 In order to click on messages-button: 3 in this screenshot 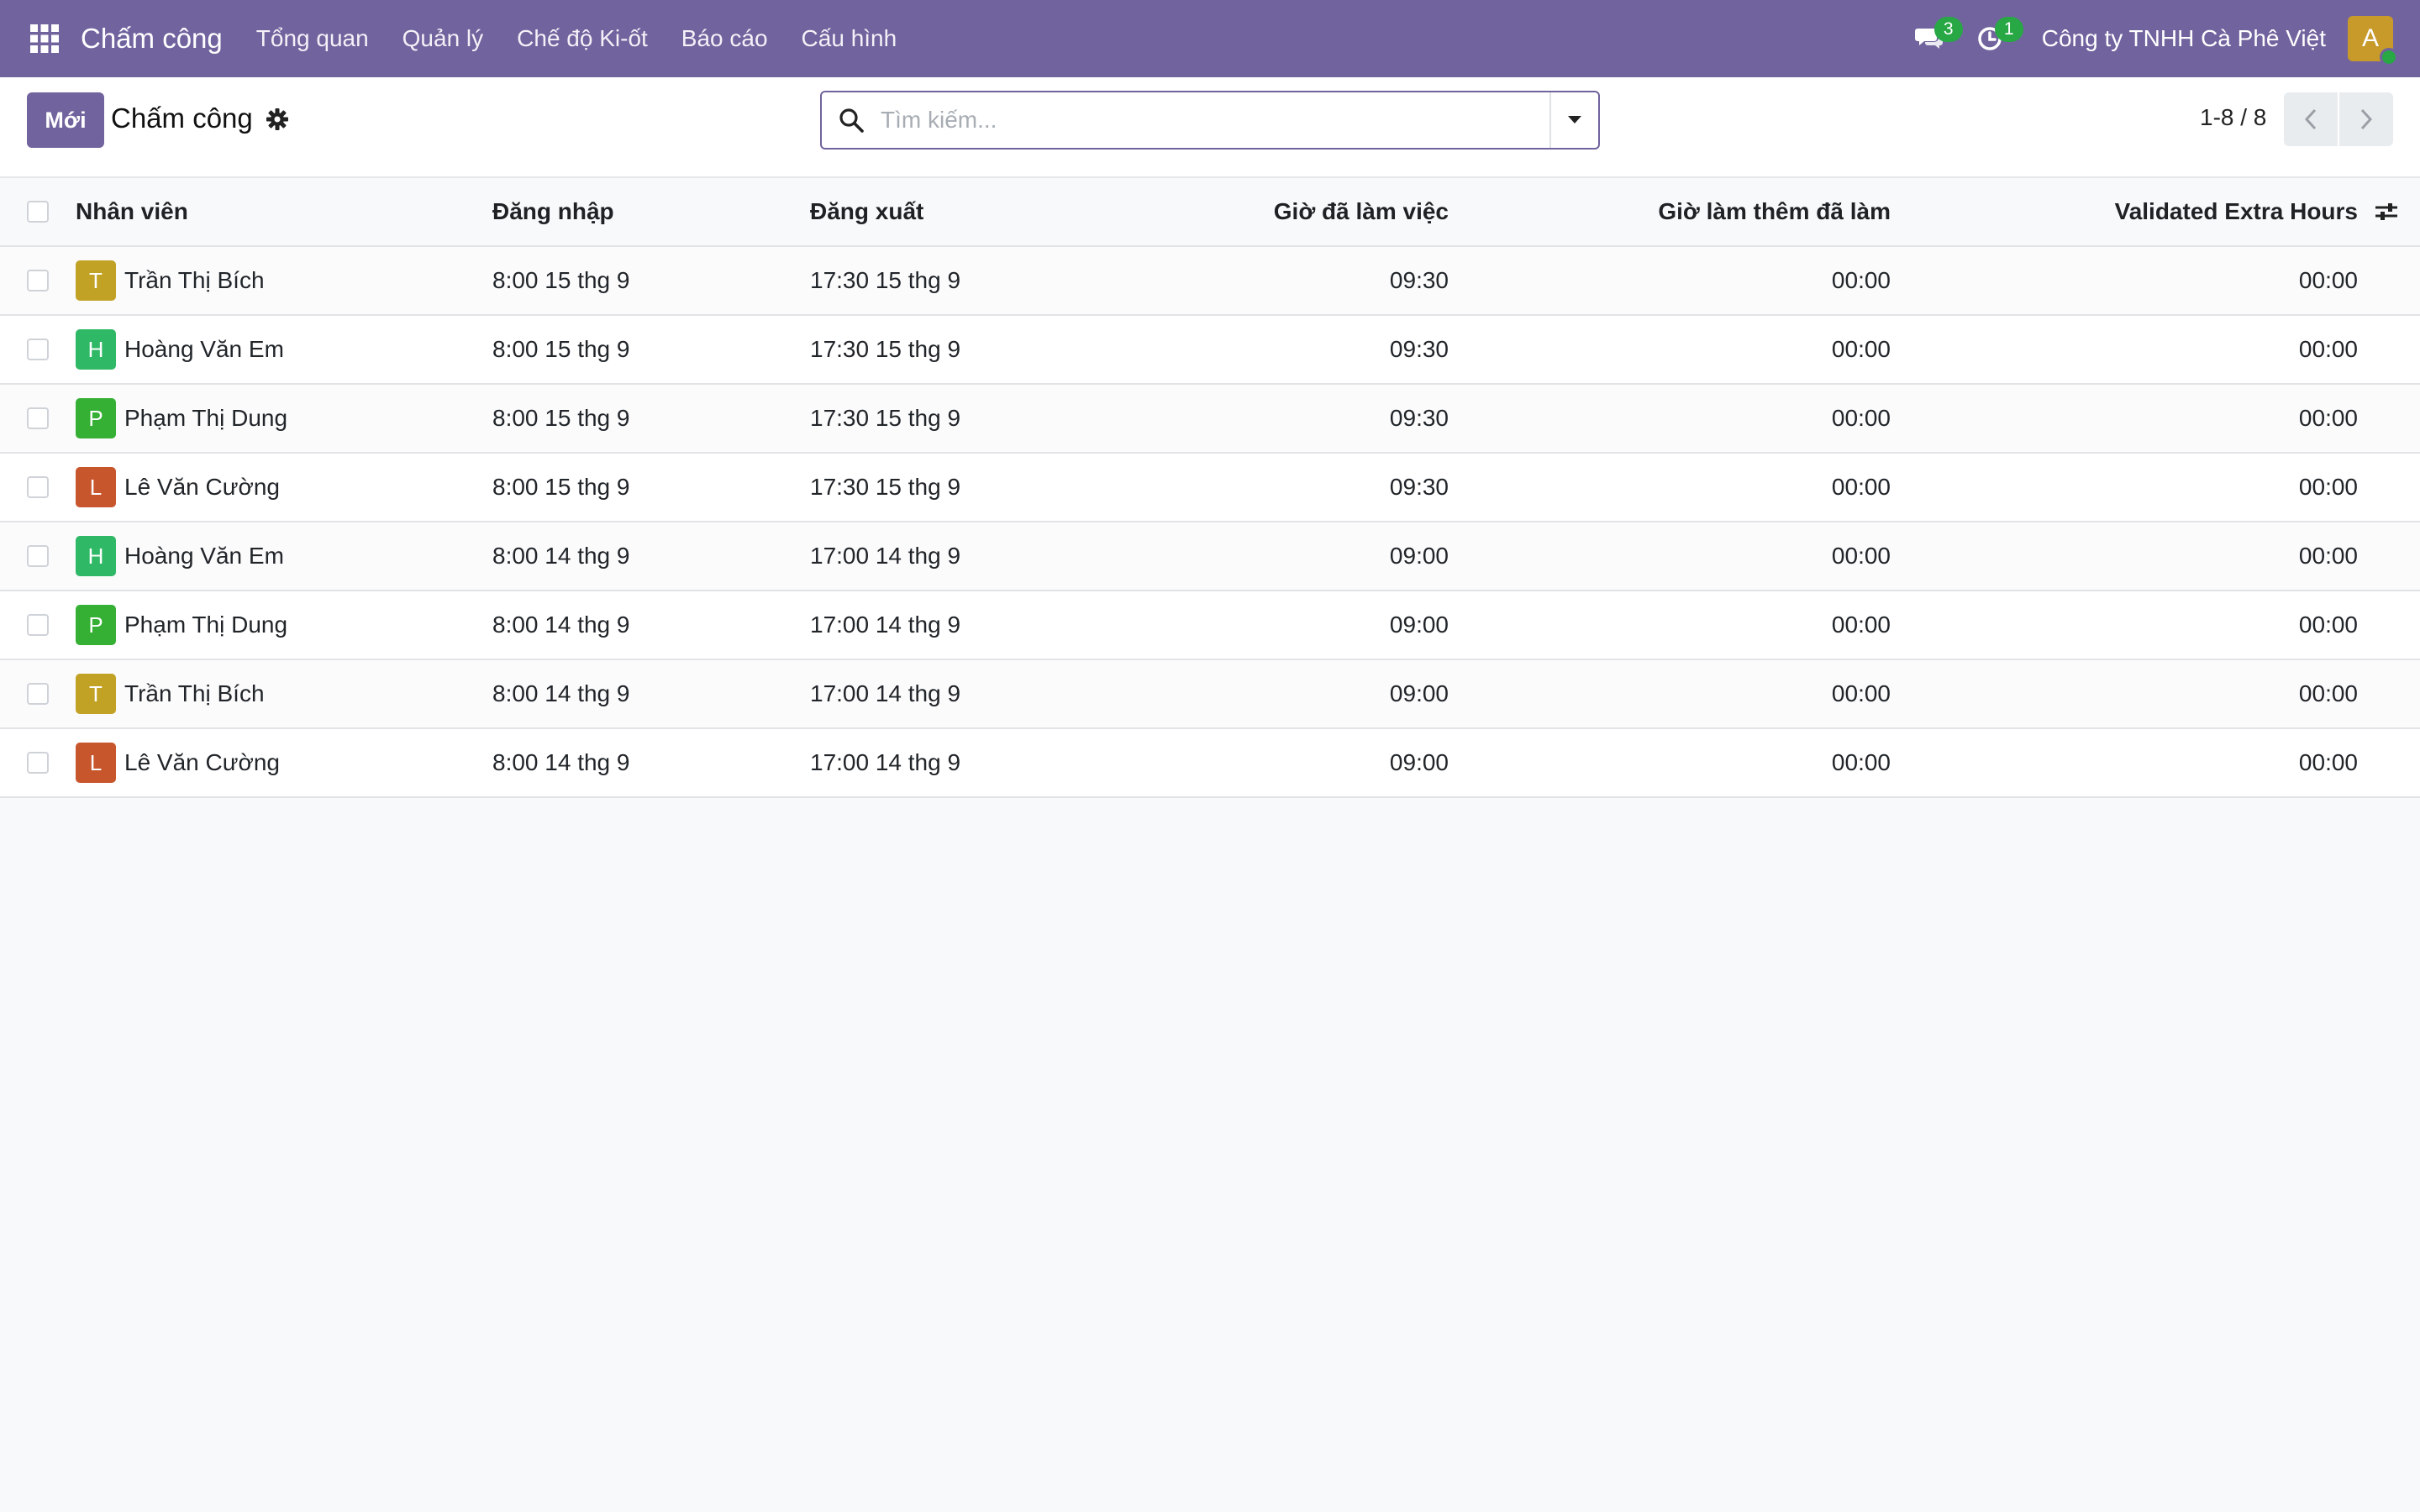, I will do `click(1931, 38)`.